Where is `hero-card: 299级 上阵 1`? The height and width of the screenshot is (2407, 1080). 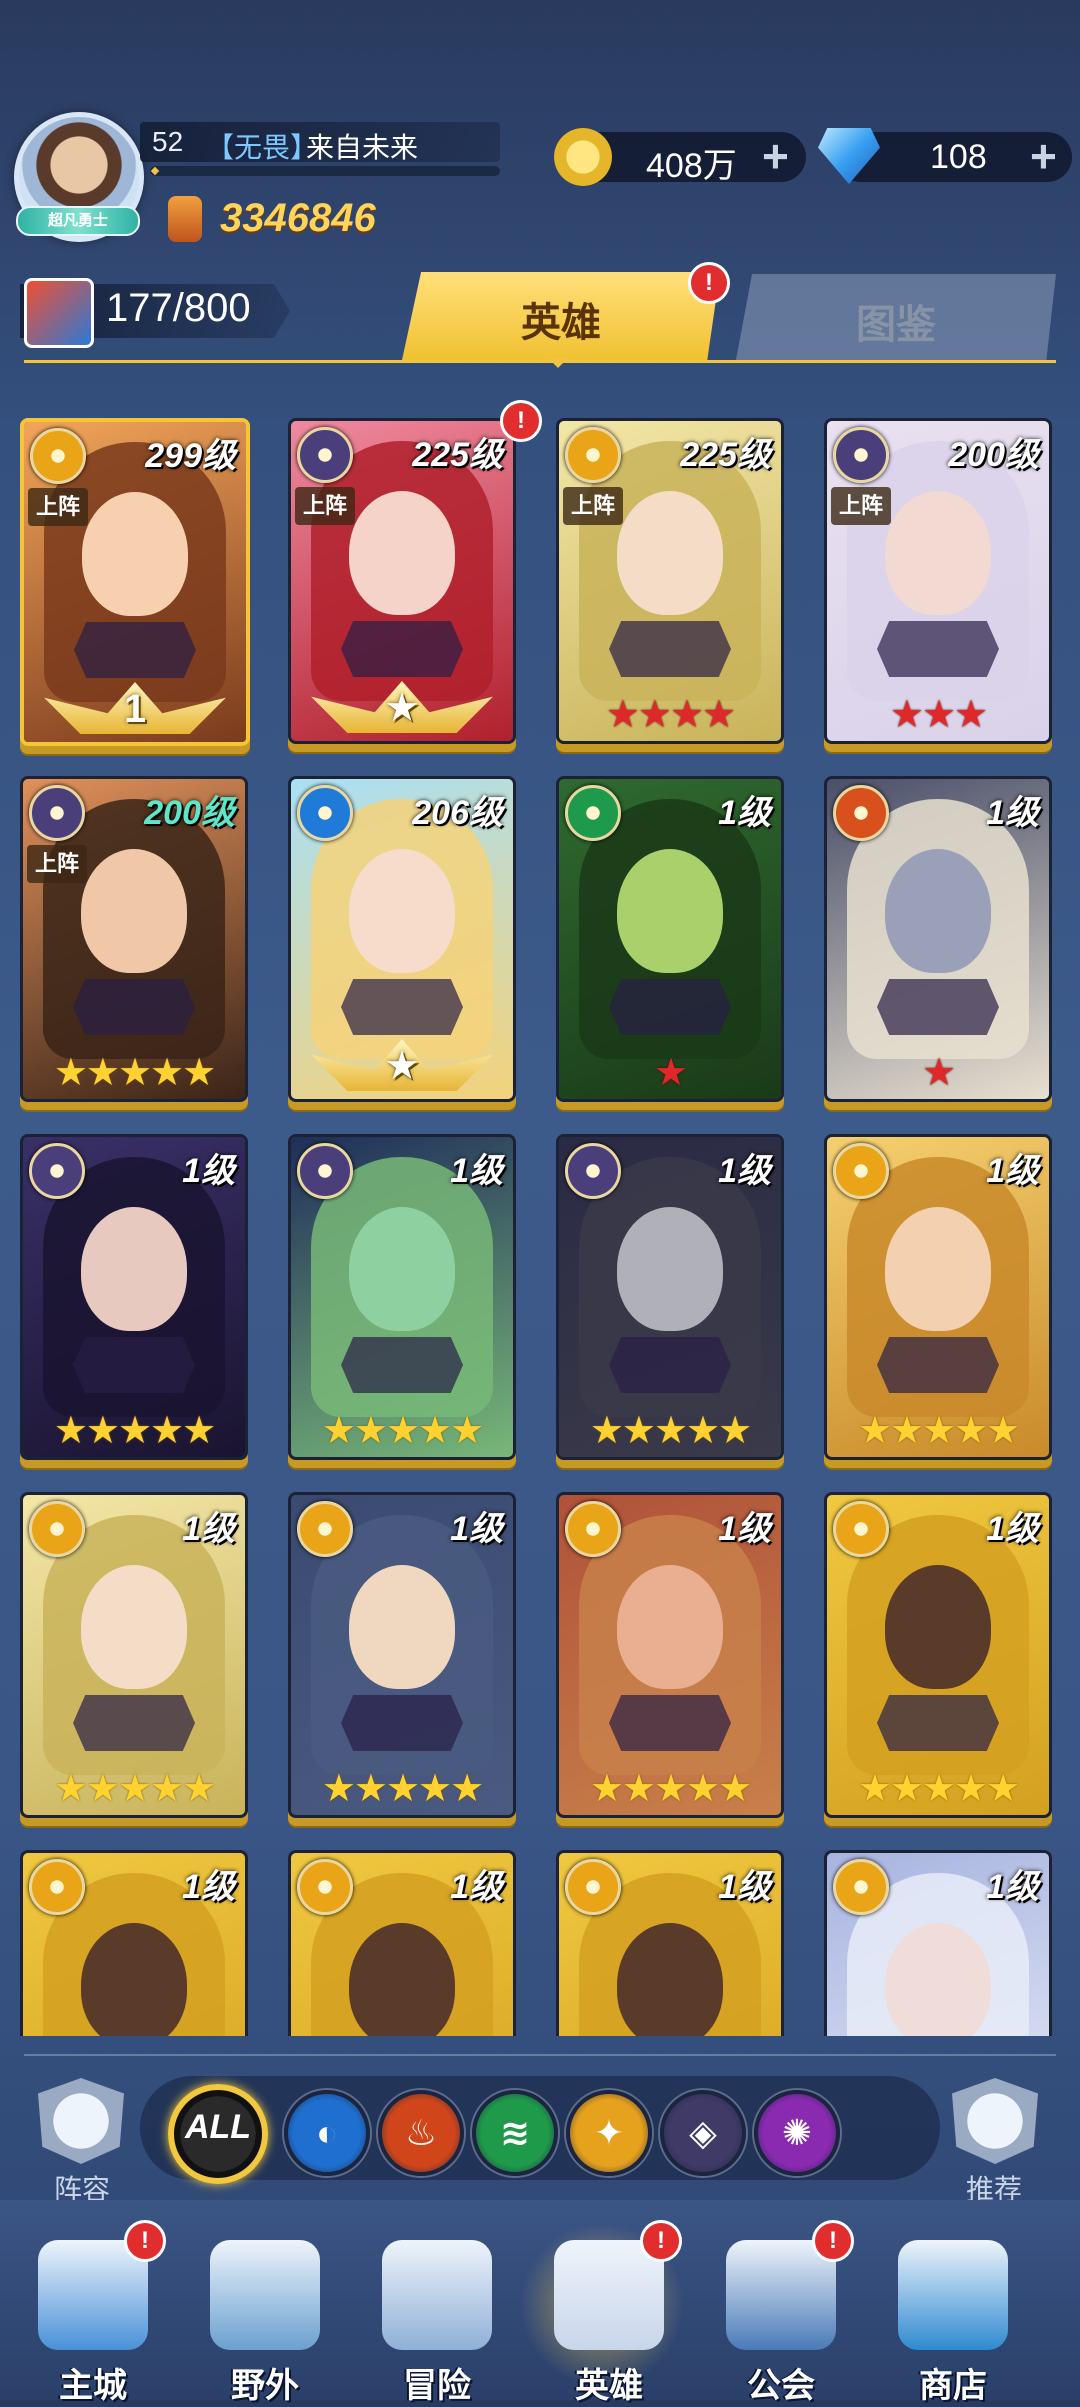
hero-card: 299级 上阵 1 is located at coordinates (135, 582).